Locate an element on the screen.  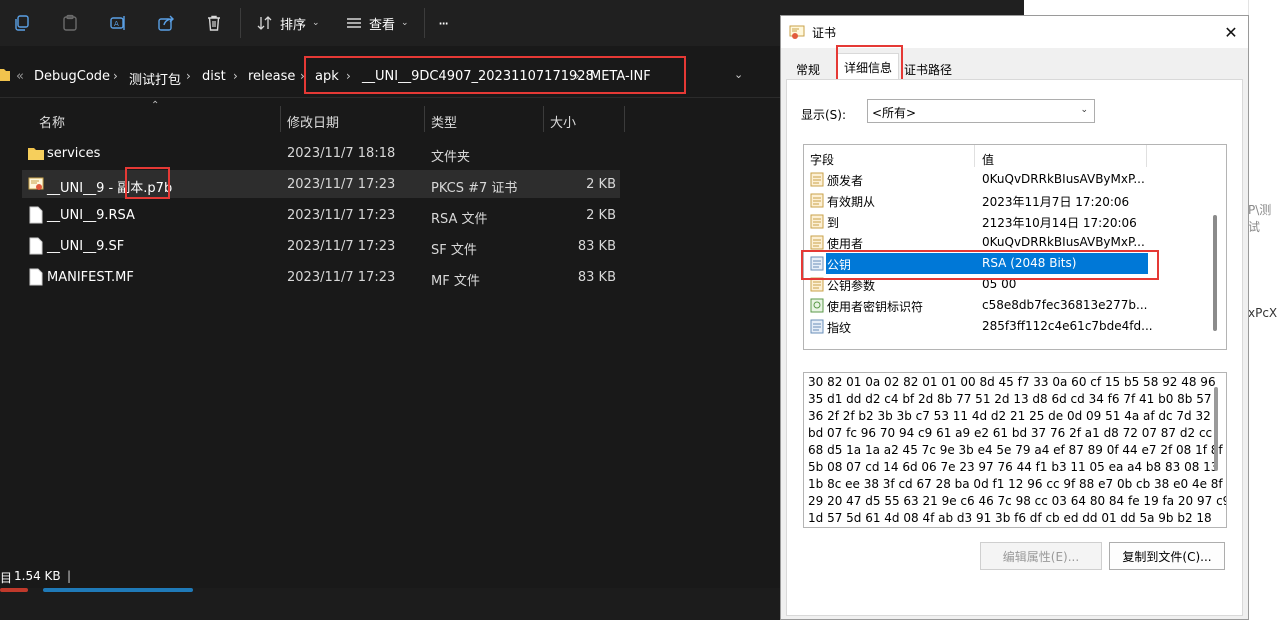
breadcrumb-item: apk is located at coordinates (327, 76).